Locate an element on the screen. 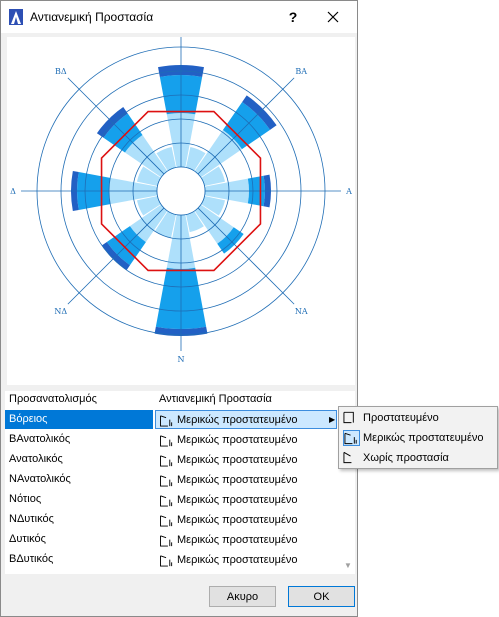 Image resolution: width=499 pixels, height=617 pixels. menu-item-protected: Προστατευμένο is located at coordinates (418, 418).